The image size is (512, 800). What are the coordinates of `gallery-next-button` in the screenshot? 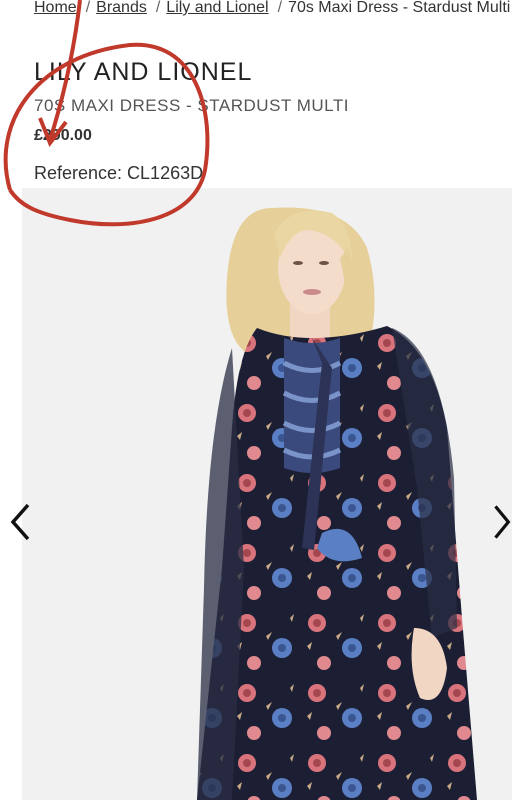 It's located at (501, 522).